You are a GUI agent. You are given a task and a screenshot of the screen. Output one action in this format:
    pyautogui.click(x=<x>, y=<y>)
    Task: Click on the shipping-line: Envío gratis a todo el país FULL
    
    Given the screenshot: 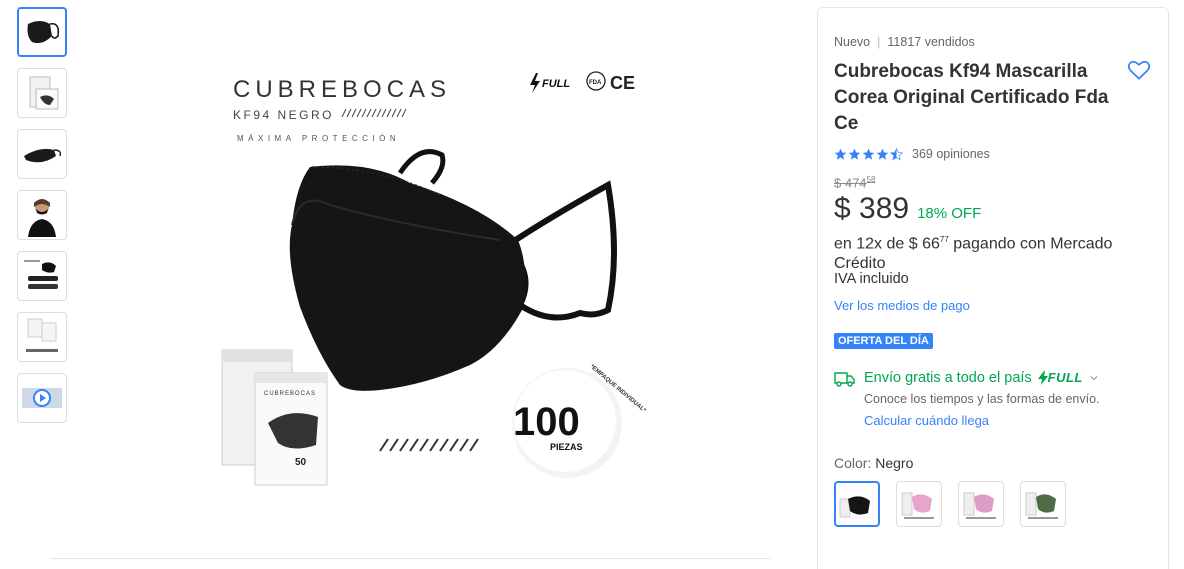 What is the action you would take?
    pyautogui.click(x=982, y=378)
    